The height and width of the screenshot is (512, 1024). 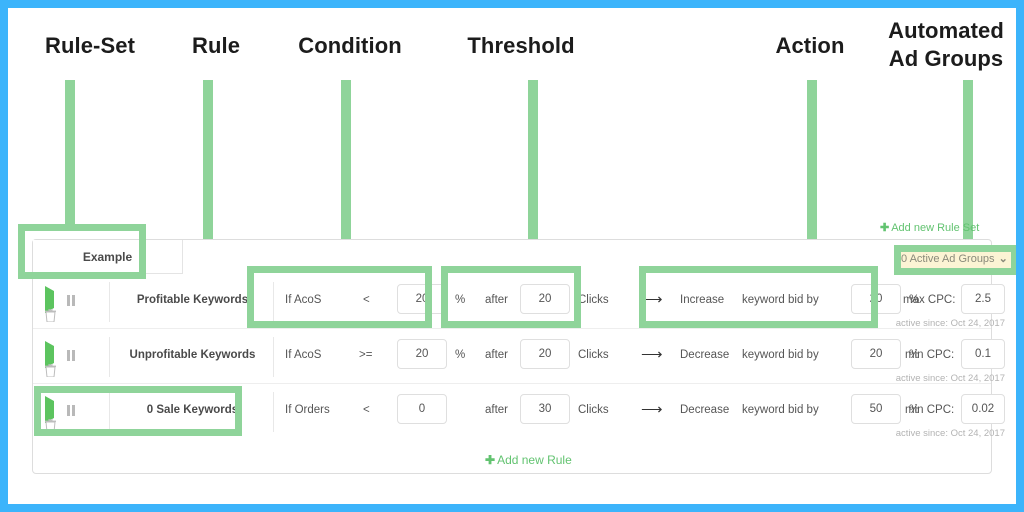 I want to click on add-new-rule-label: Add new Rule, so click(x=534, y=460).